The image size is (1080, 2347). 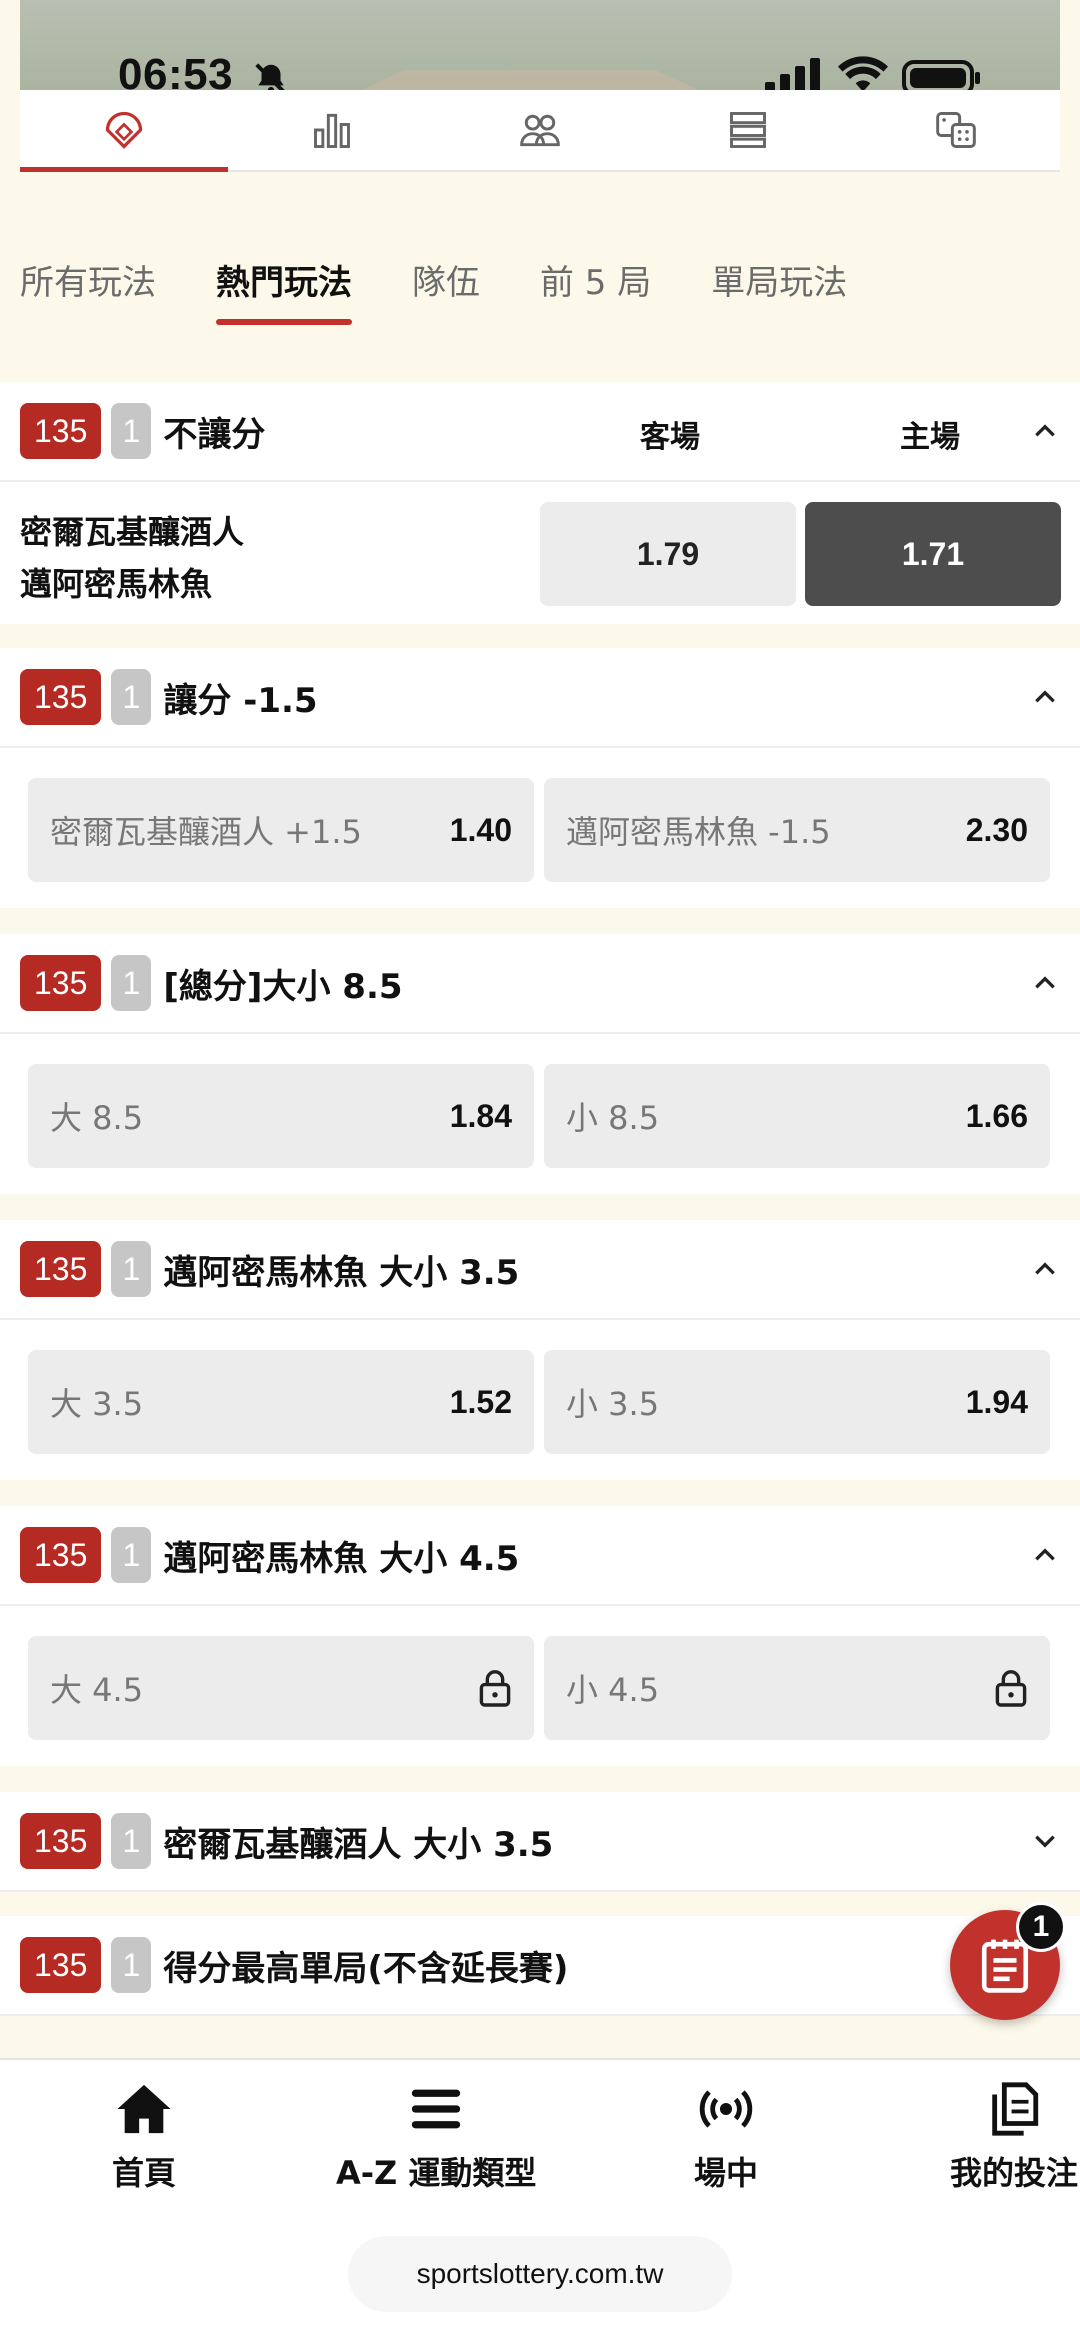 What do you see at coordinates (436, 2137) in the screenshot?
I see `nav-az-sports: A-Z 運動類型` at bounding box center [436, 2137].